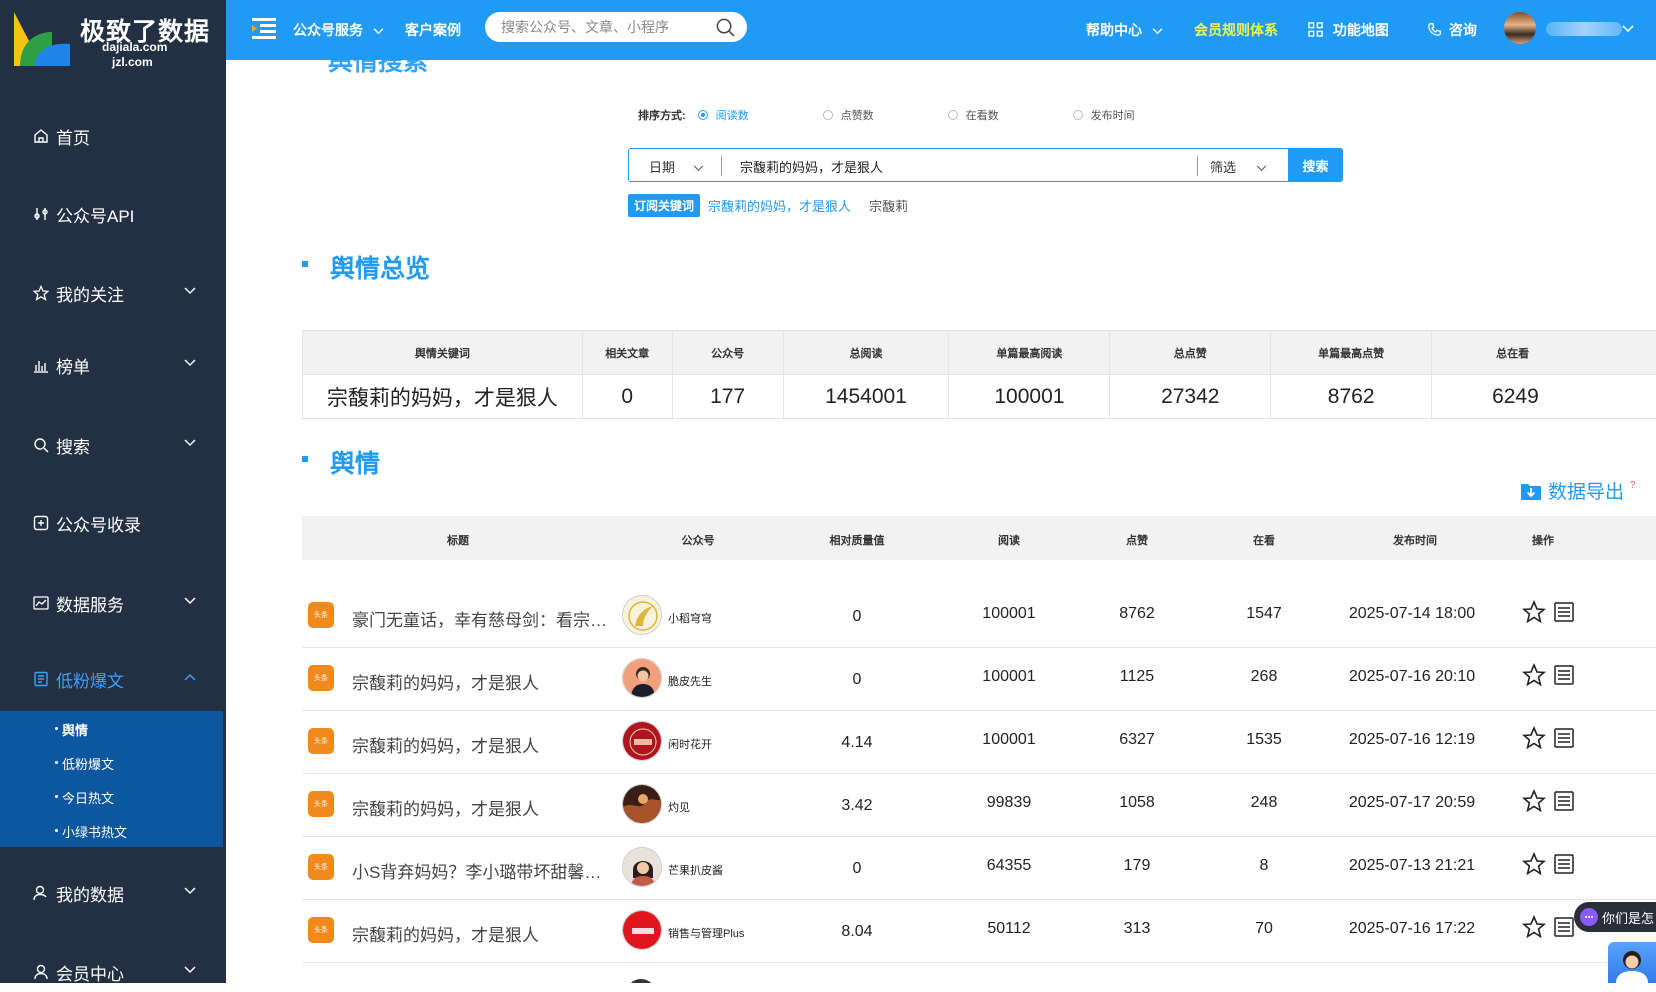 This screenshot has height=992, width=1656. I want to click on overview-header: 单篇最高阅读, so click(1029, 353).